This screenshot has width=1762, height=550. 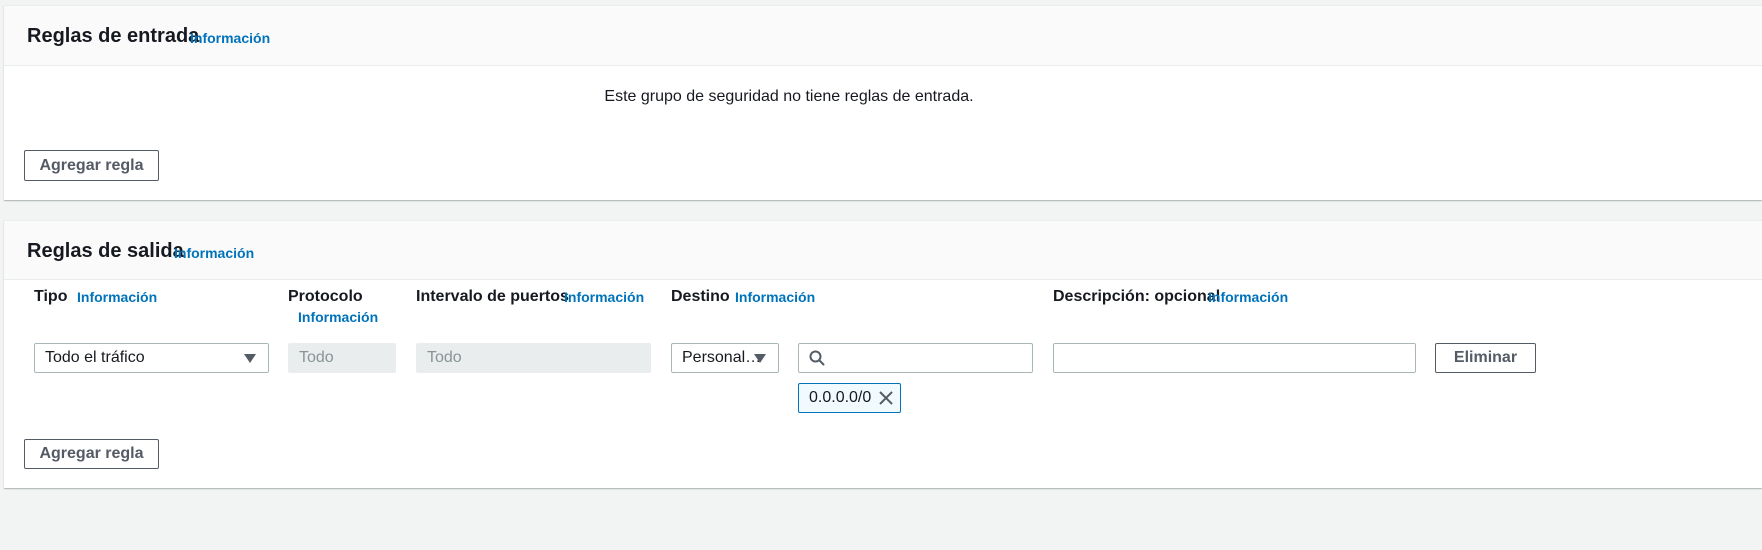 What do you see at coordinates (886, 398) in the screenshot?
I see `close-icon` at bounding box center [886, 398].